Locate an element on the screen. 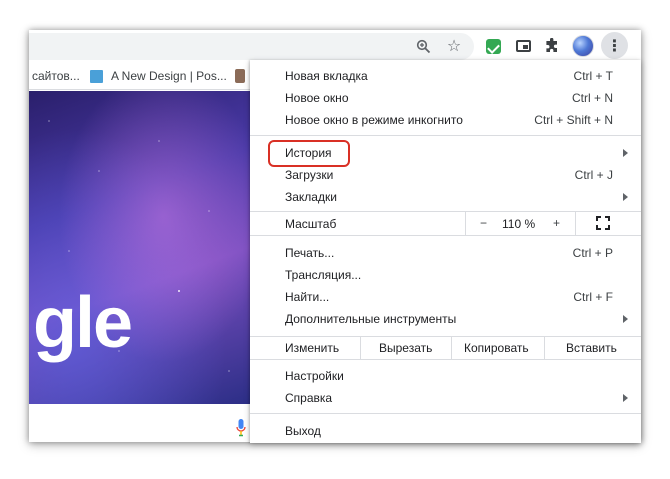  menu-edit-row: Изменить Вырезать Копировать Вставить is located at coordinates (445, 348).